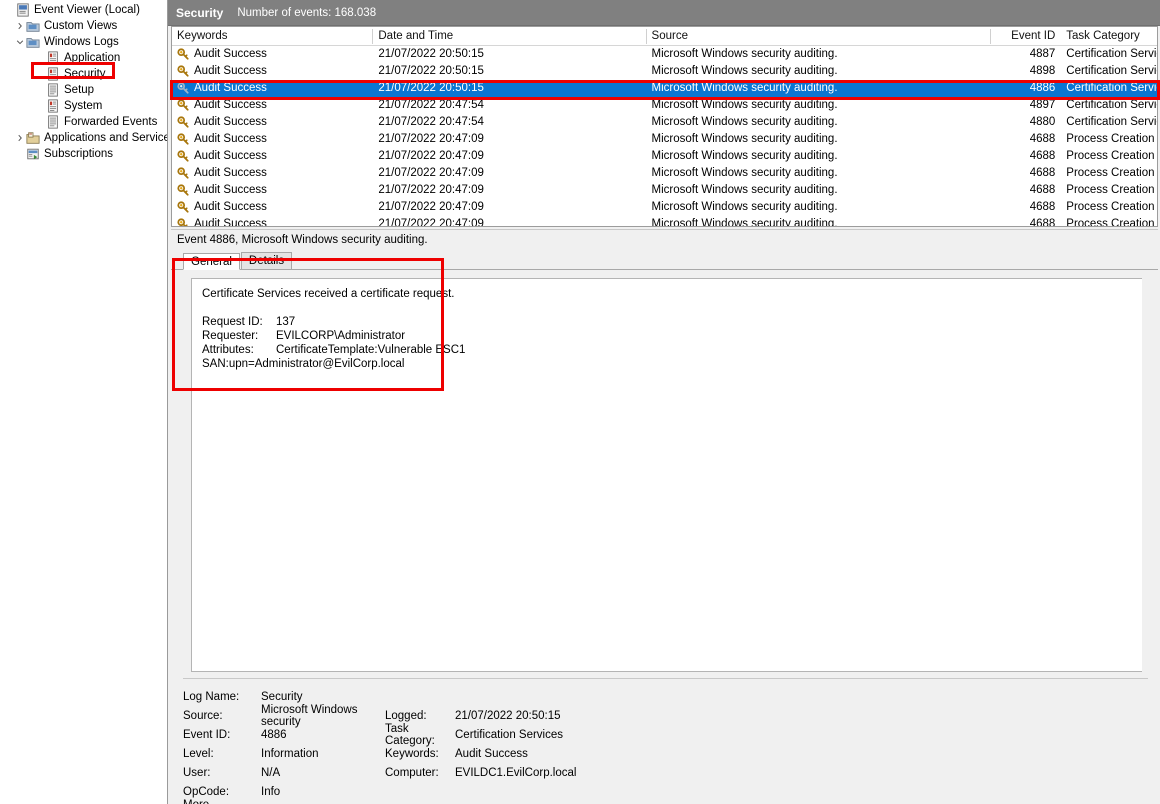 The height and width of the screenshot is (804, 1160). What do you see at coordinates (83, 154) in the screenshot?
I see `tree-item-subscriptions: Subscriptions` at bounding box center [83, 154].